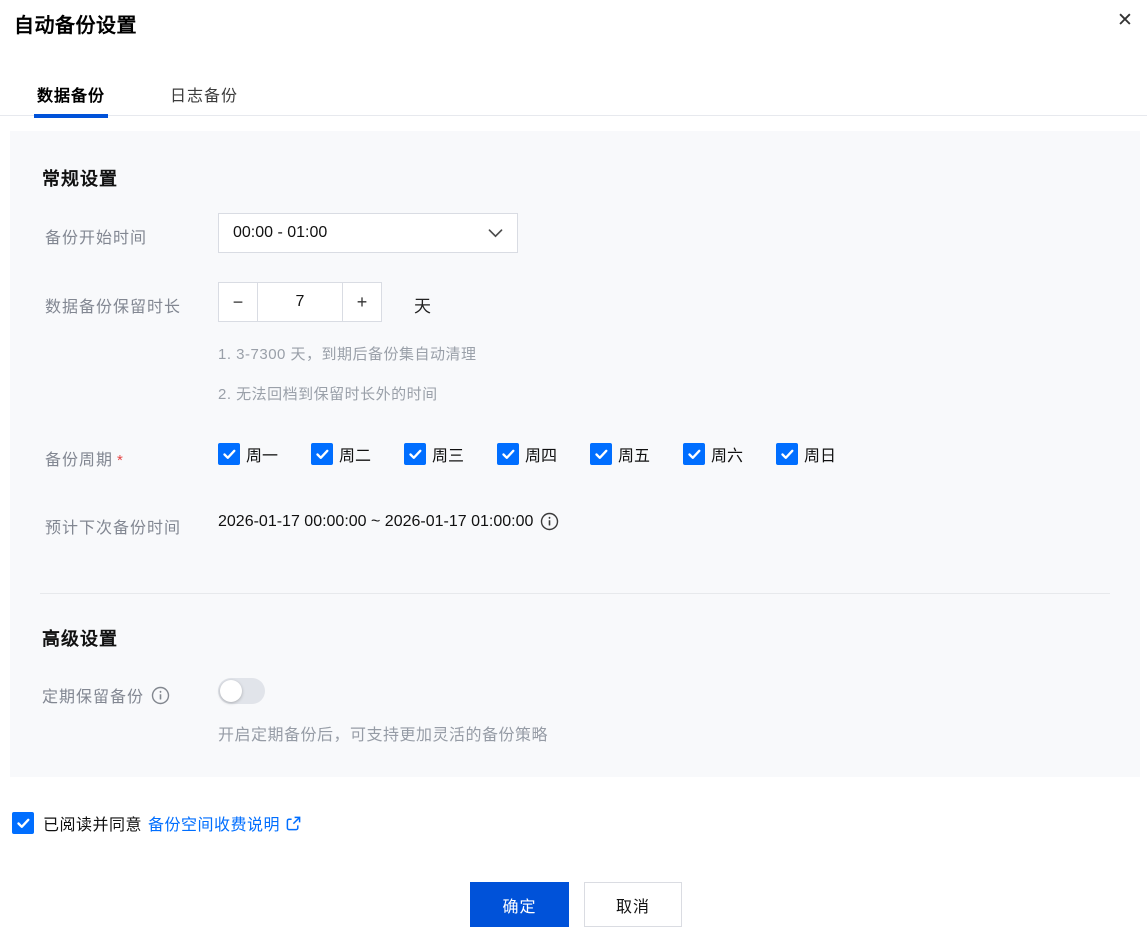 The width and height of the screenshot is (1147, 938). Describe the element at coordinates (450, 454) in the screenshot. I see `weekday-checkbox-wed: 周三` at that location.